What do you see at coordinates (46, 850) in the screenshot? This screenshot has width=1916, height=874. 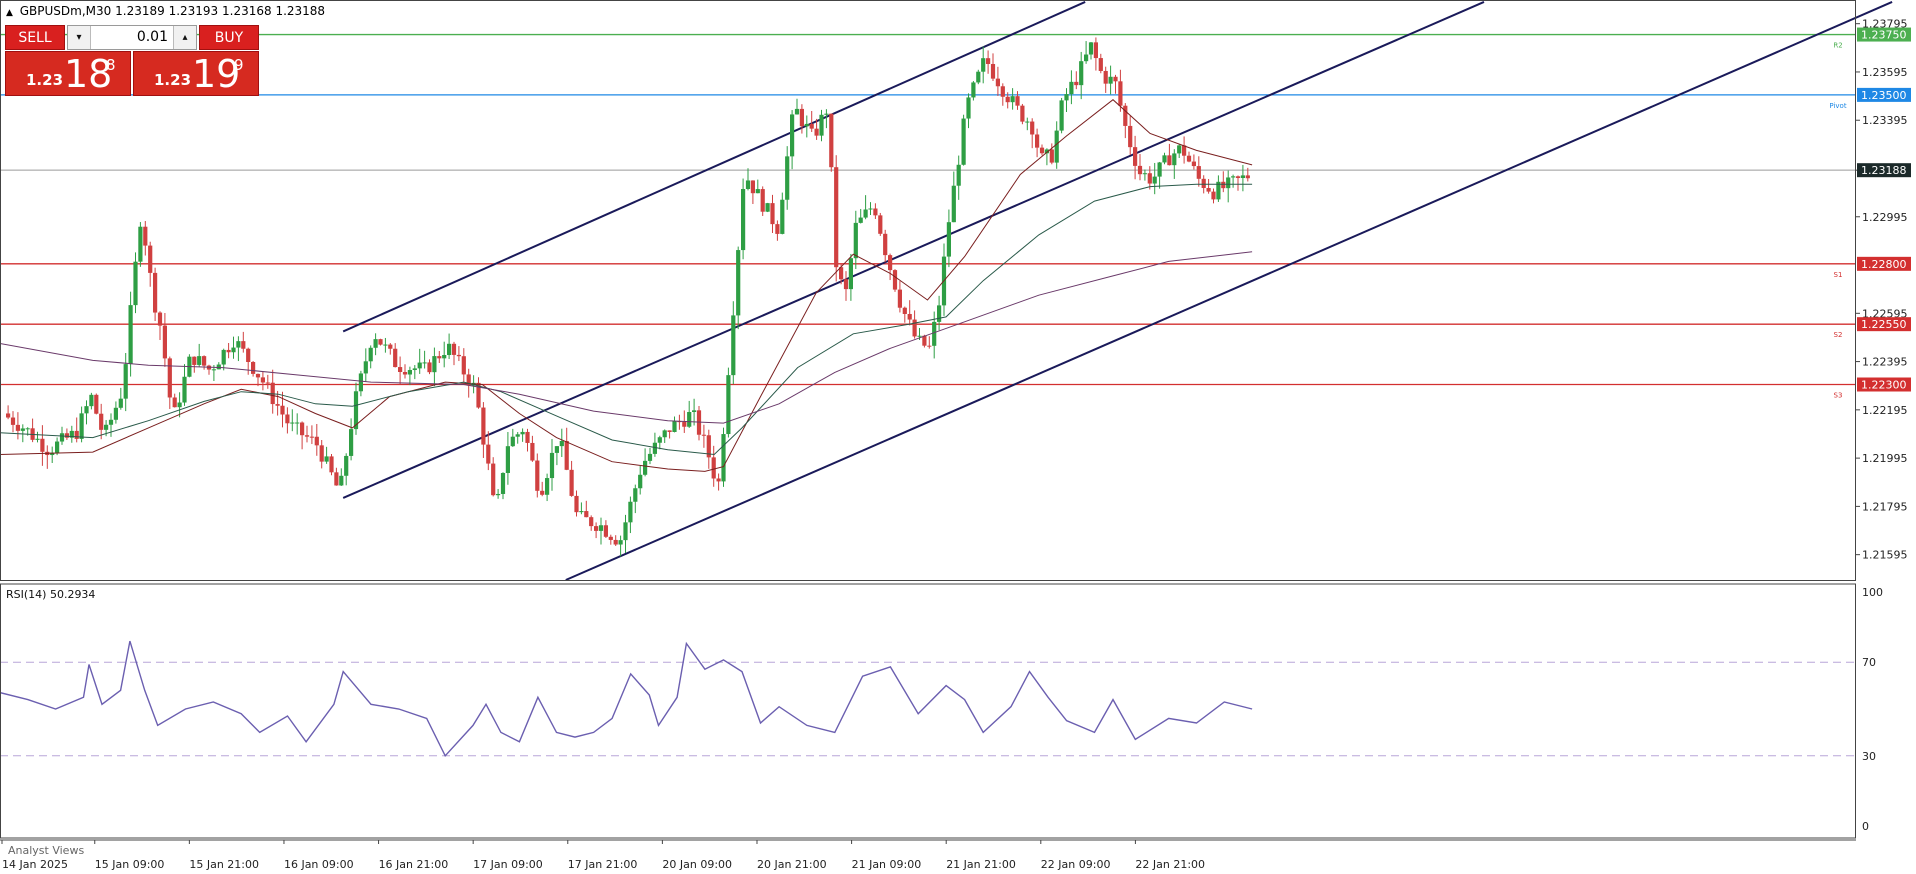 I see `analyst-views-tab: Analyst Views` at bounding box center [46, 850].